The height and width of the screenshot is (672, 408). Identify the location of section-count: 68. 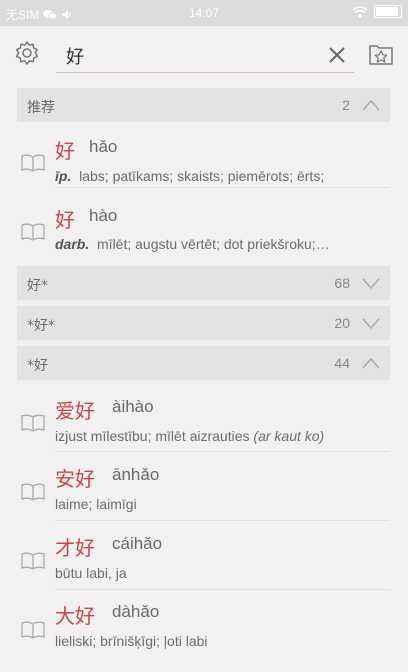
(342, 283).